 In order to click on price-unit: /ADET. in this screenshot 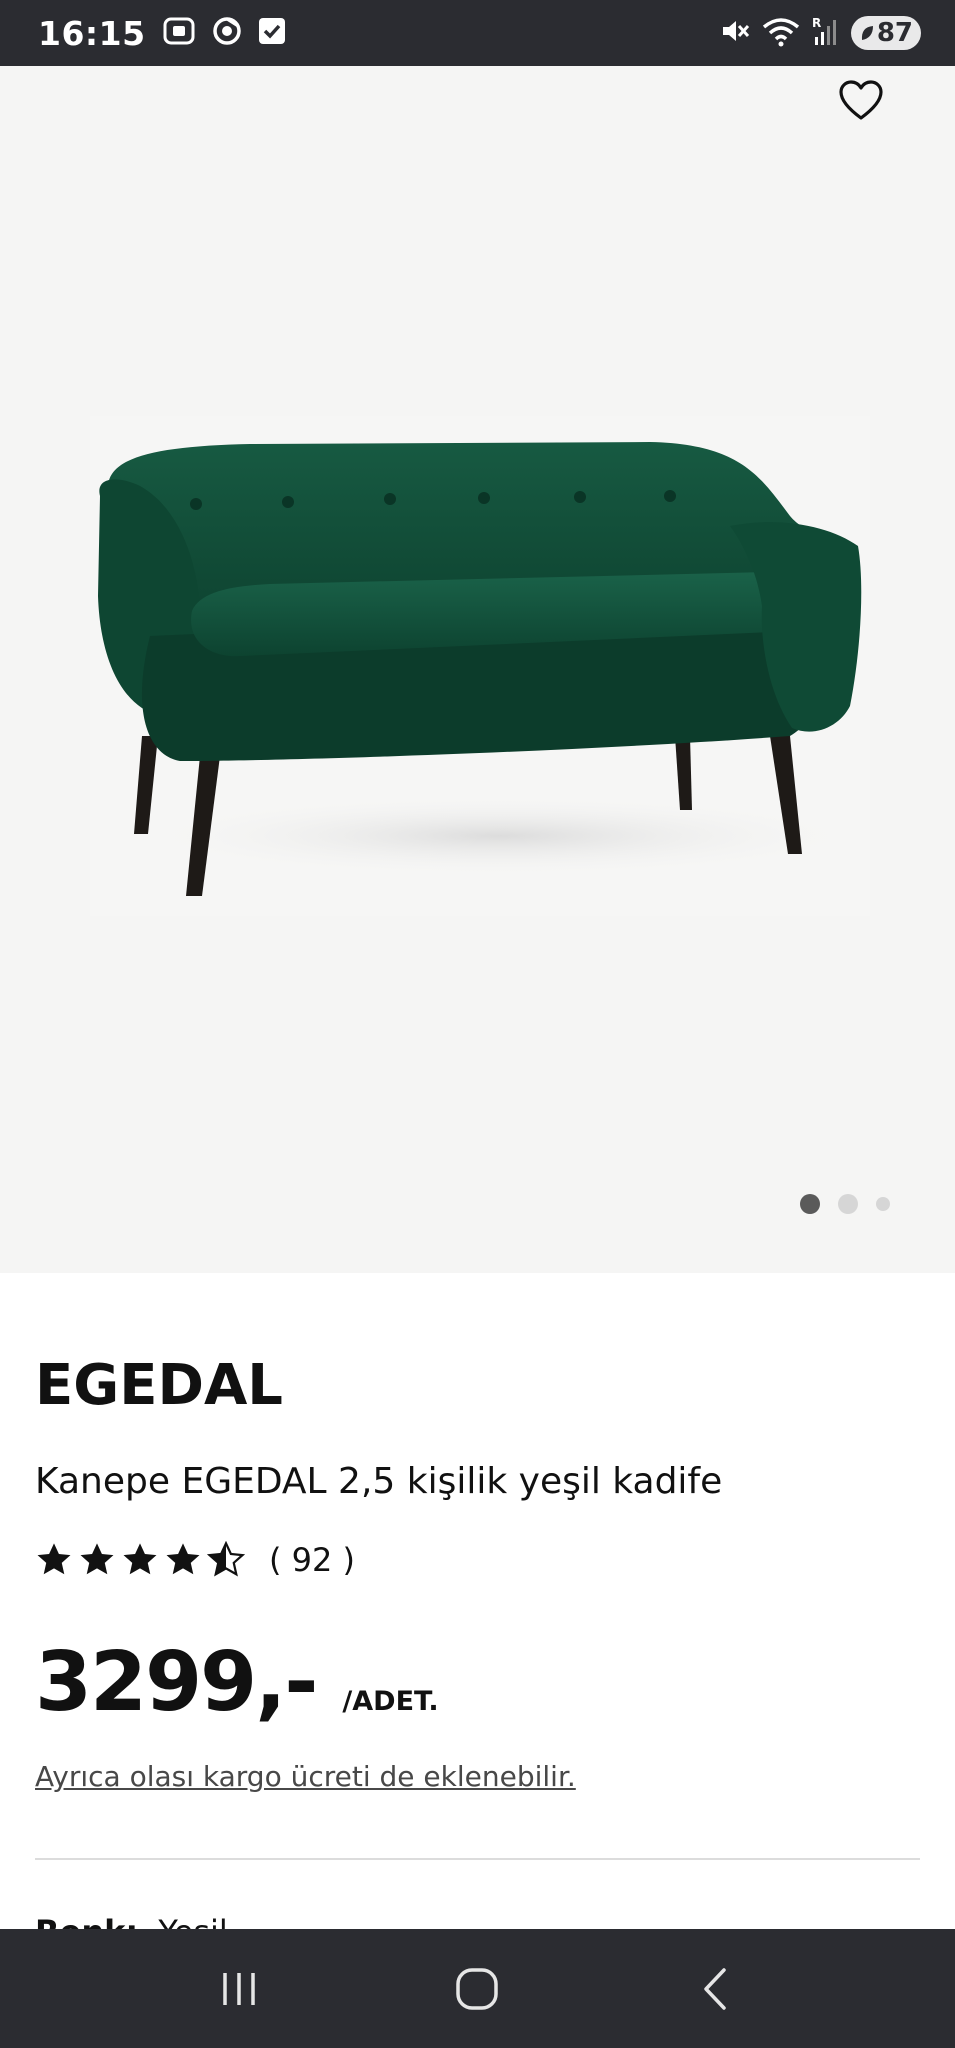, I will do `click(390, 1701)`.